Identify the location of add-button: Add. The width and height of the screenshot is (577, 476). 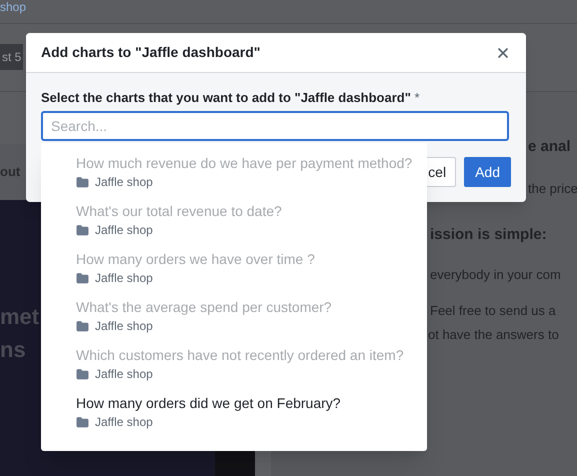
(487, 172).